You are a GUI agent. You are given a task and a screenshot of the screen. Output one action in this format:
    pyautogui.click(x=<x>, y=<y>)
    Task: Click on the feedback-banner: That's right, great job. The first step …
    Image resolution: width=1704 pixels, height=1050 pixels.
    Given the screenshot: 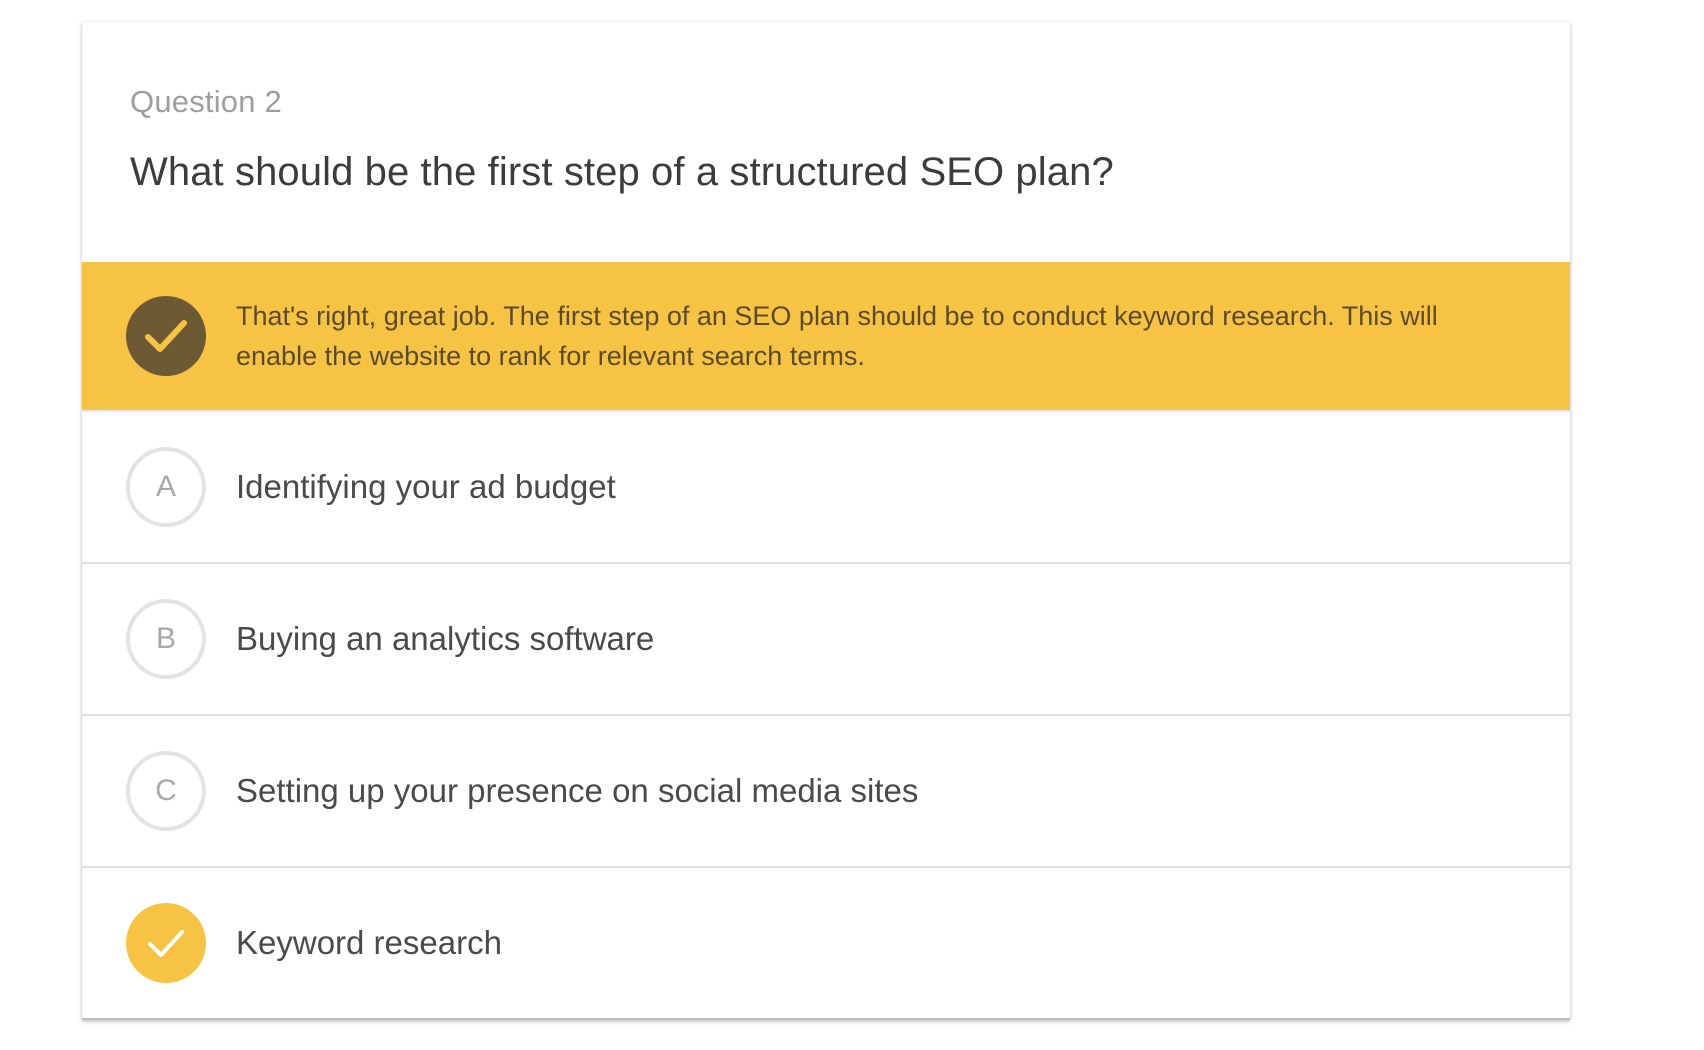 What is the action you would take?
    pyautogui.click(x=826, y=337)
    